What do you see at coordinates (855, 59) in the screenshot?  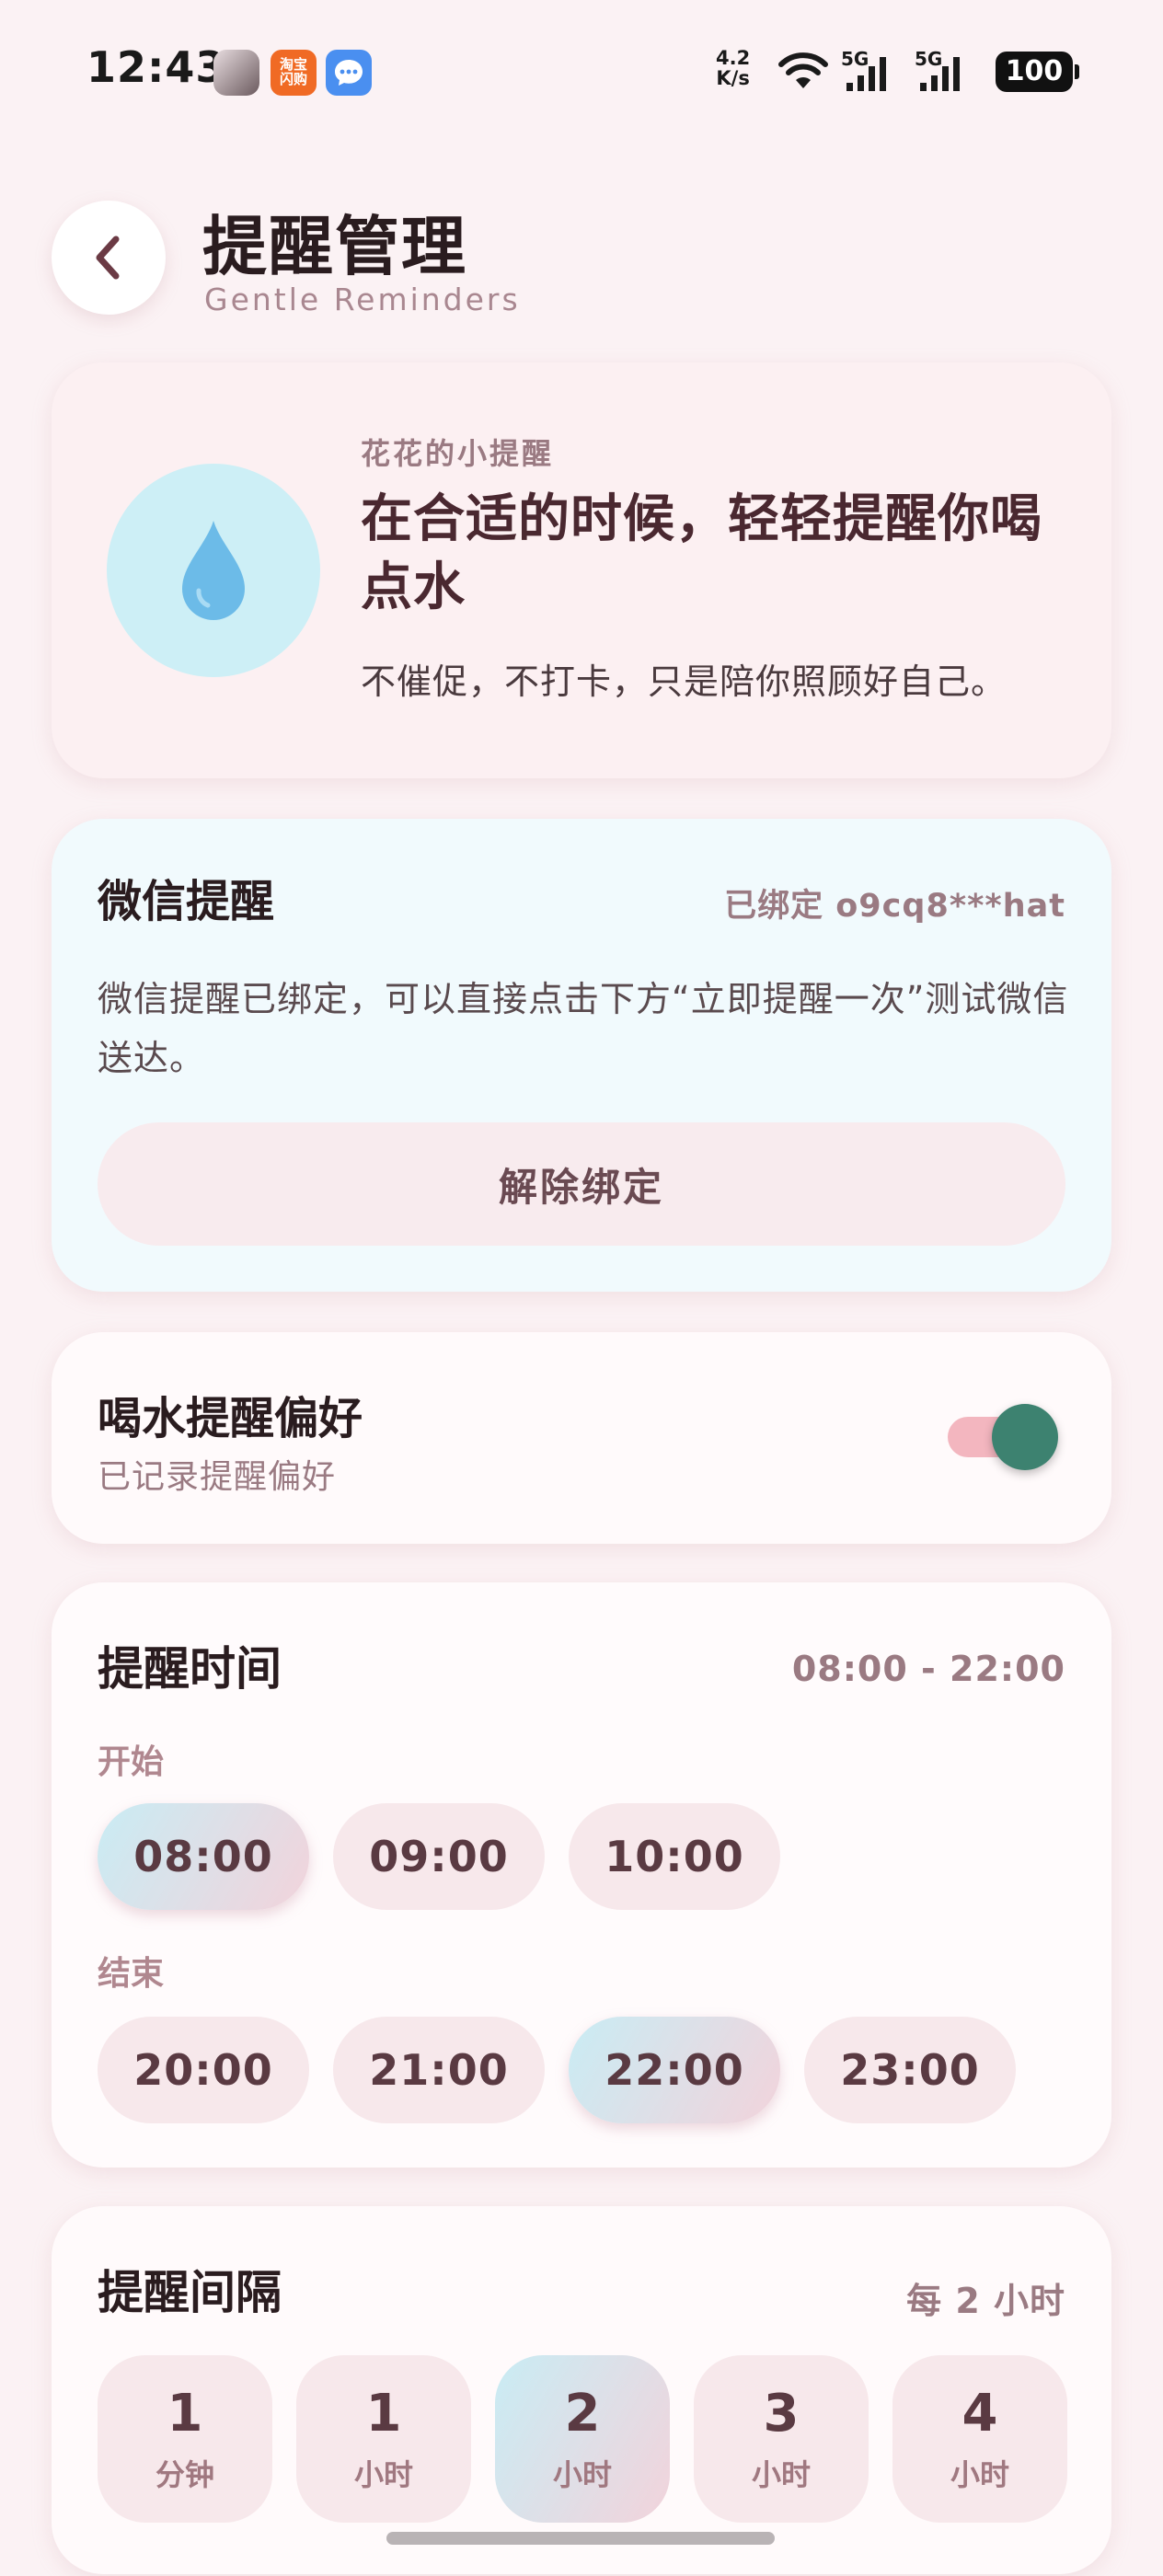 I see `signal-1-label: 5G` at bounding box center [855, 59].